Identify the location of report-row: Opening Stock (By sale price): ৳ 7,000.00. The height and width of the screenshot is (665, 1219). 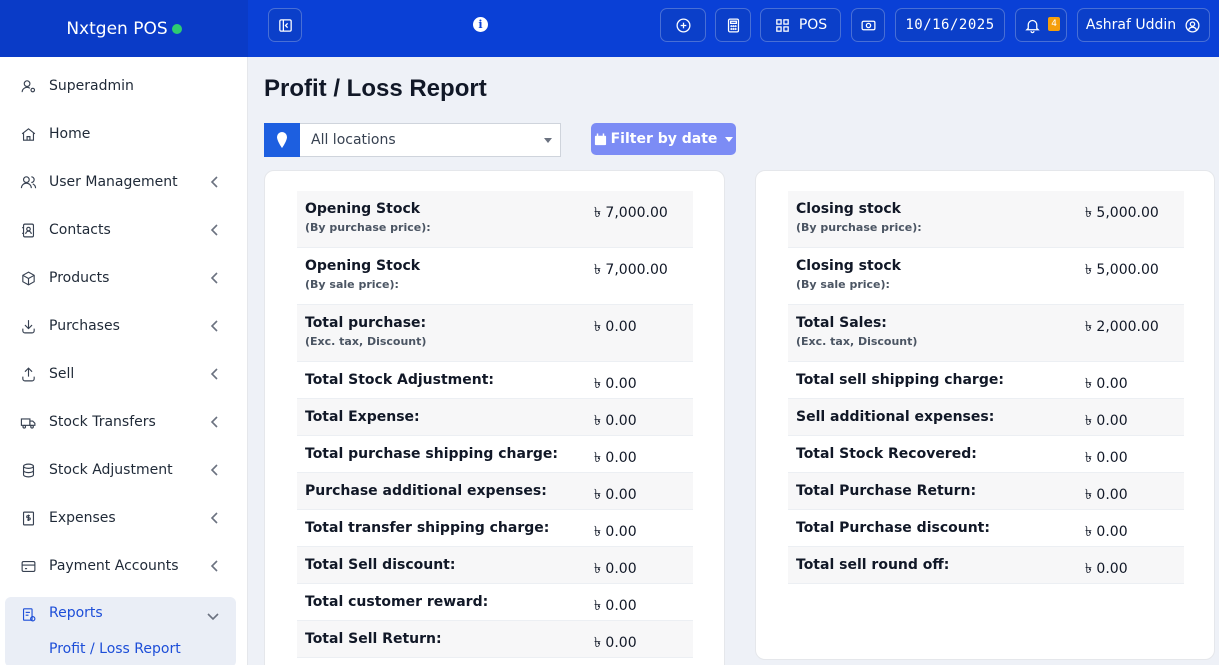
(495, 276).